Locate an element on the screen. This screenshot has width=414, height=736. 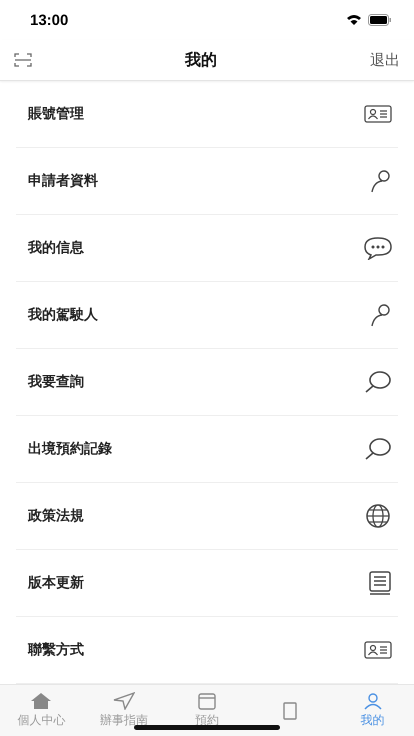
page-title: 我的 is located at coordinates (201, 60).